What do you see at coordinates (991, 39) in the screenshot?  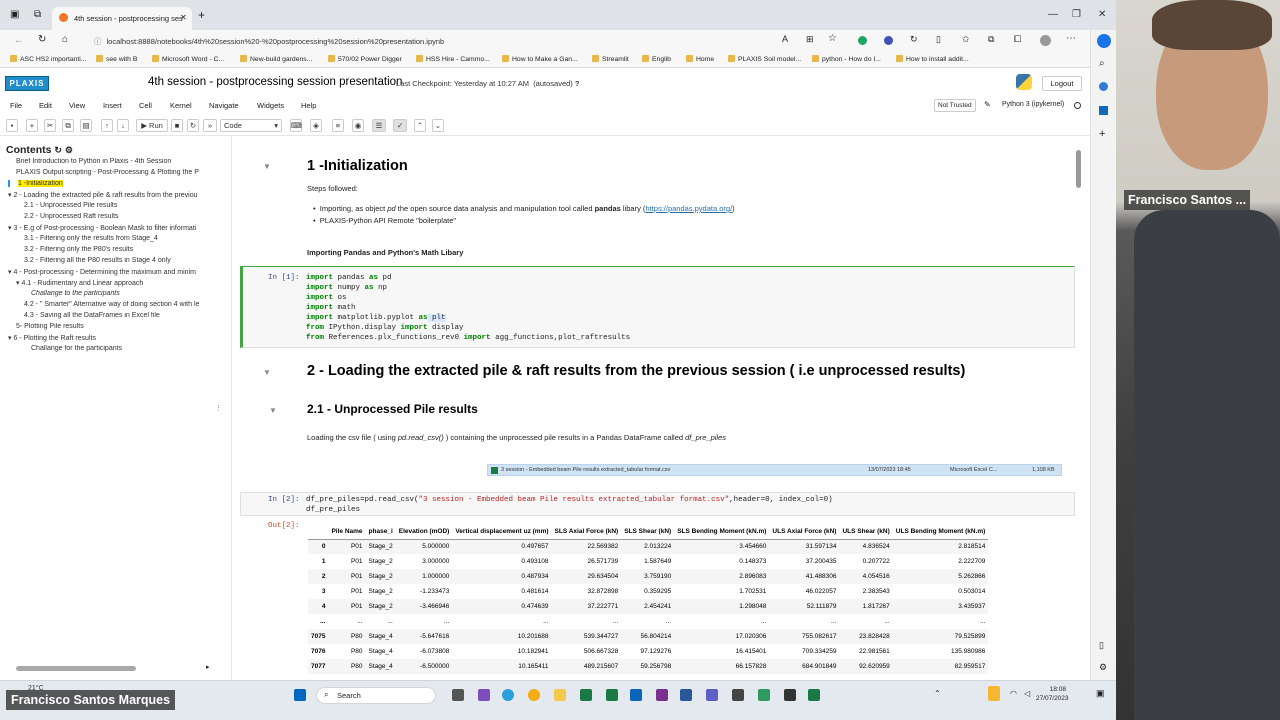 I see `collections-icon: ⧉` at bounding box center [991, 39].